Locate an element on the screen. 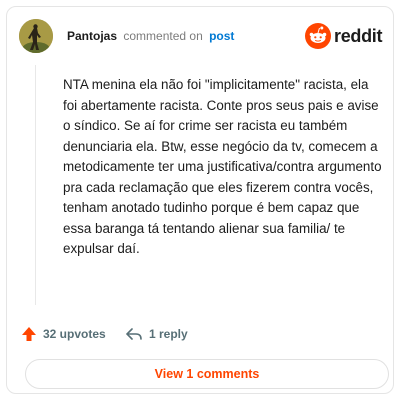 Image resolution: width=400 pixels, height=400 pixels. view-comments-button: View 1 comments is located at coordinates (207, 374).